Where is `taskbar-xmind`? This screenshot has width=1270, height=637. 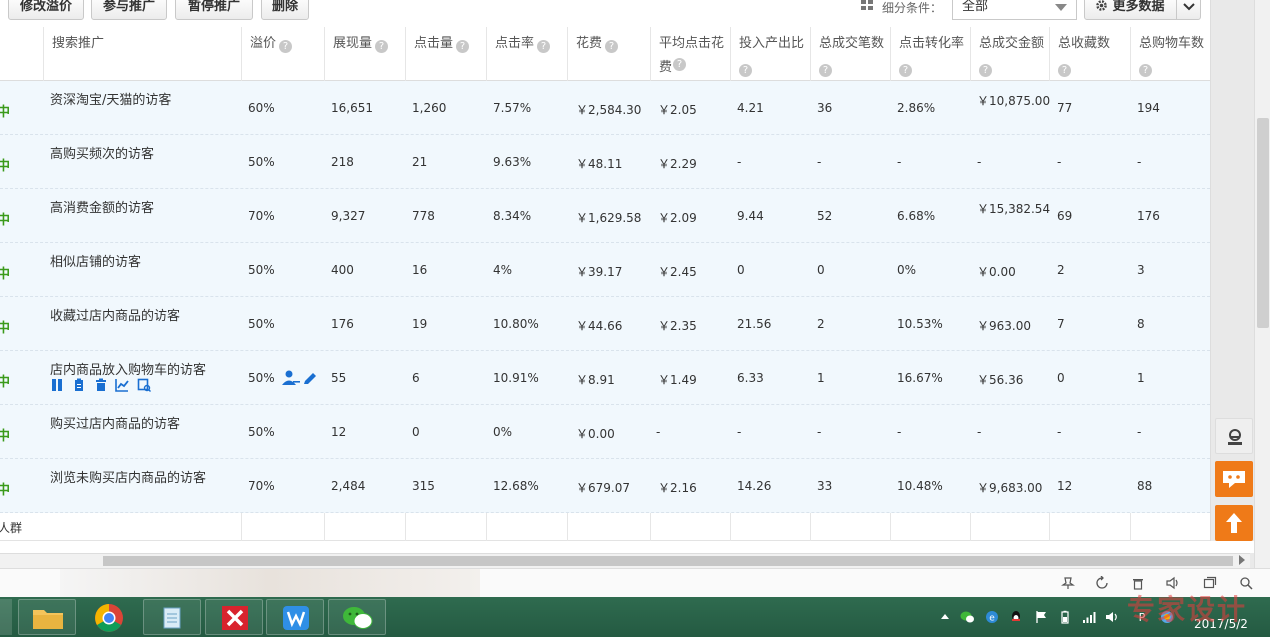
taskbar-xmind is located at coordinates (234, 617).